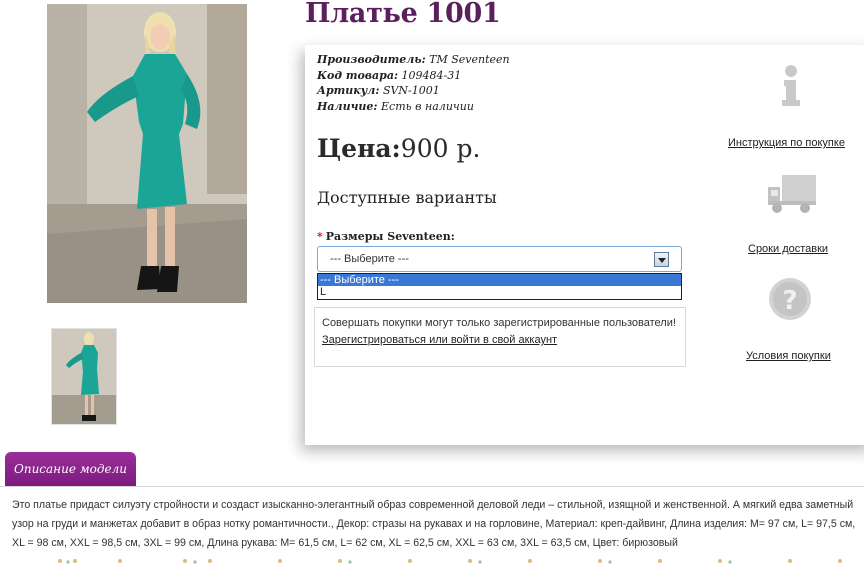 This screenshot has width=864, height=565. I want to click on product-title: Платье 1001, so click(403, 14).